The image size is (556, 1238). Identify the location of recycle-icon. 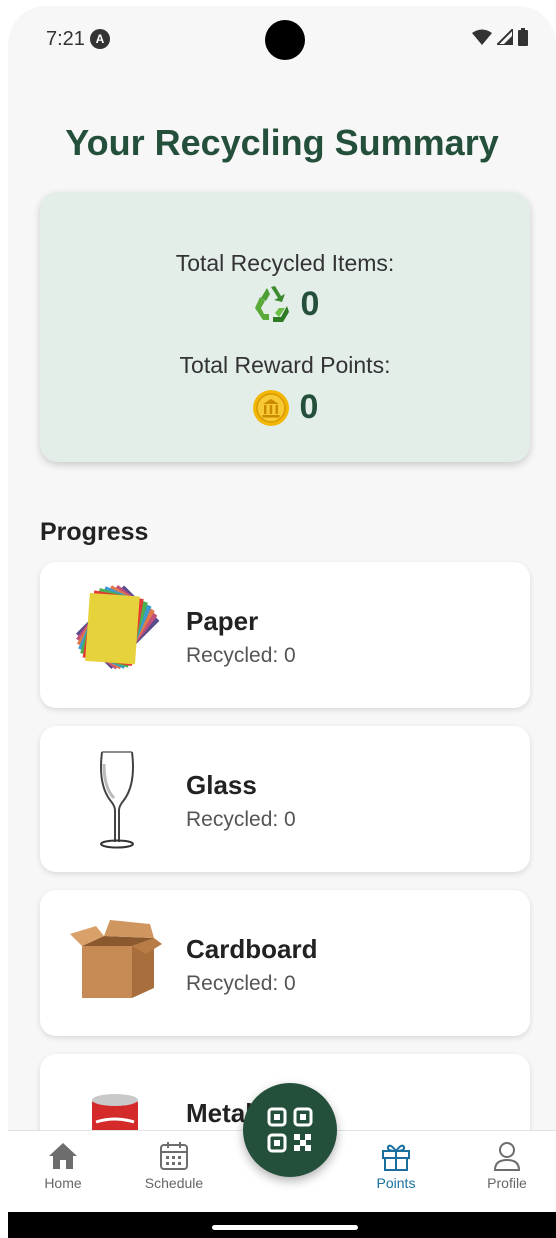
(271, 304).